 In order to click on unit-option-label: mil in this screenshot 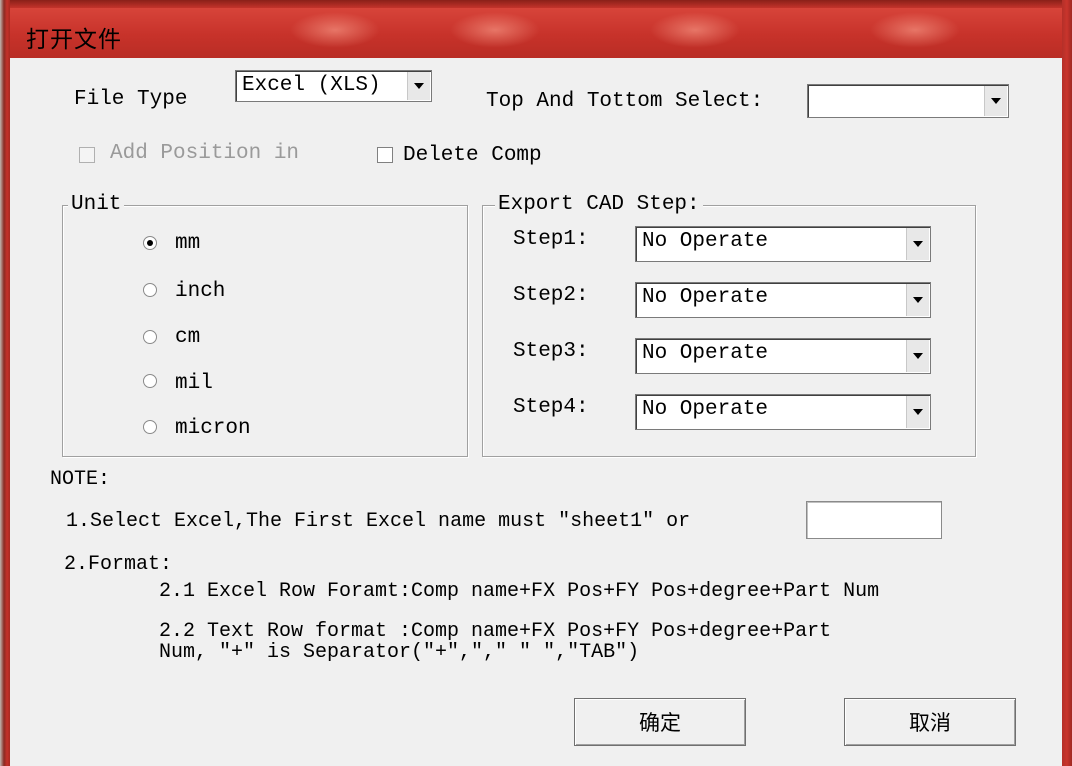, I will do `click(194, 383)`.